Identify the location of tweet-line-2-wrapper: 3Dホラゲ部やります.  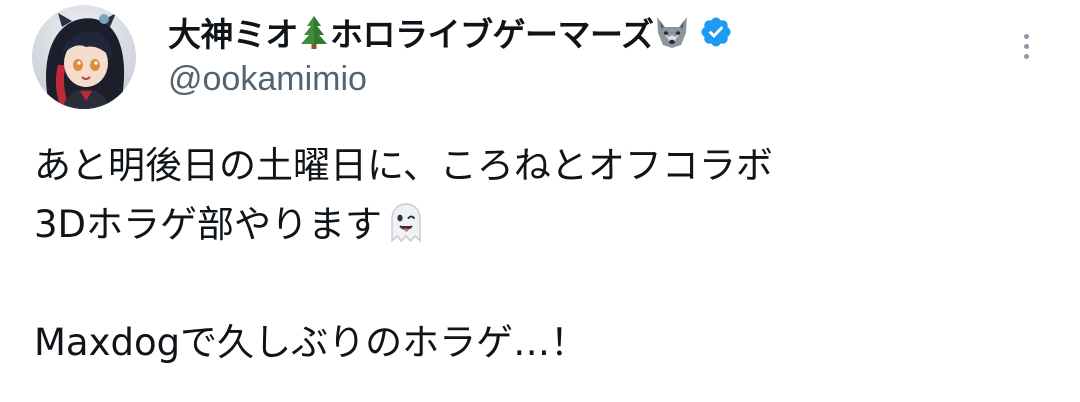
(544, 224).